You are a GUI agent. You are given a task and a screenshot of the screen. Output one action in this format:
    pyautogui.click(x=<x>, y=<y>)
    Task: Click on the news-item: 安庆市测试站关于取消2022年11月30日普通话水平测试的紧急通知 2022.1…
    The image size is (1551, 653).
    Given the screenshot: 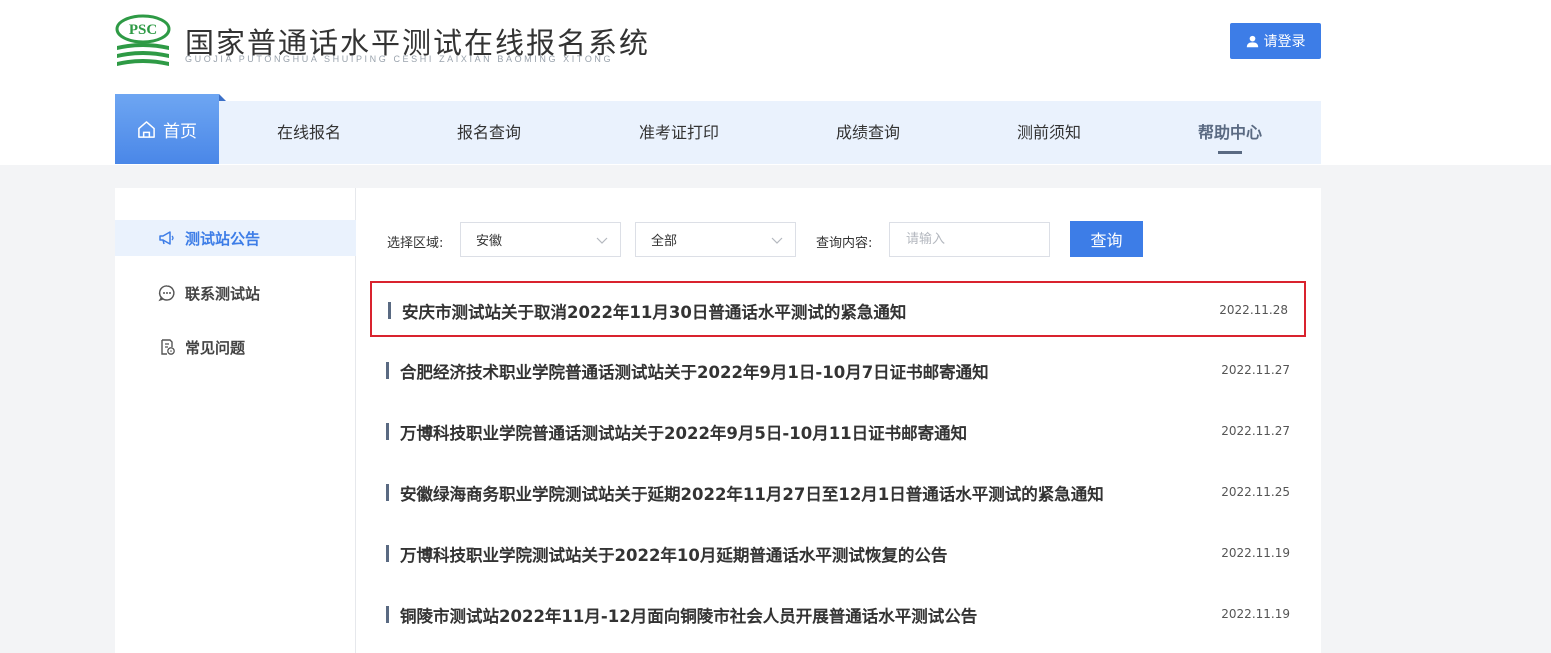 What is the action you would take?
    pyautogui.click(x=838, y=309)
    